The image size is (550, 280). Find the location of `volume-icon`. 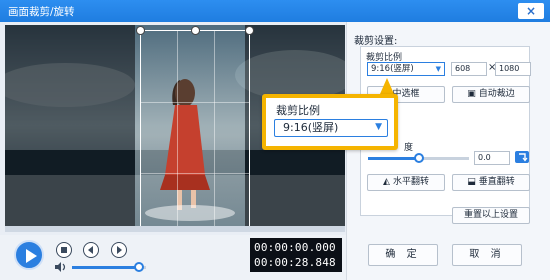

volume-icon is located at coordinates (61, 267).